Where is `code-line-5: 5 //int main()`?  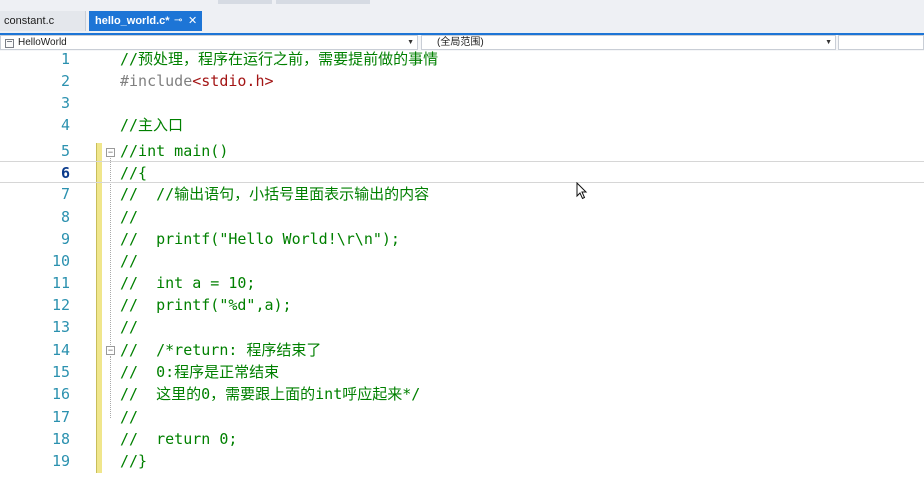
code-line-5: 5 //int main() is located at coordinates (462, 151).